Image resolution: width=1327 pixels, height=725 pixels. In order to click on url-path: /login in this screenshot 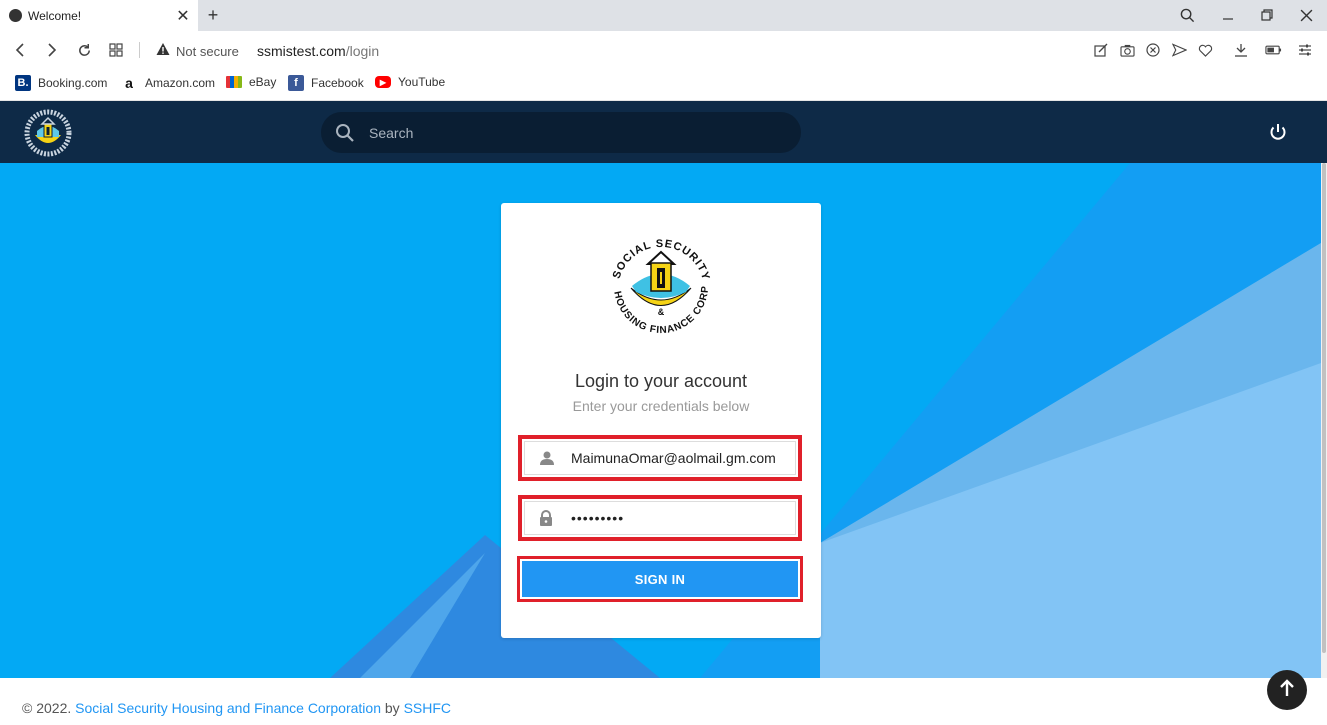, I will do `click(362, 51)`.